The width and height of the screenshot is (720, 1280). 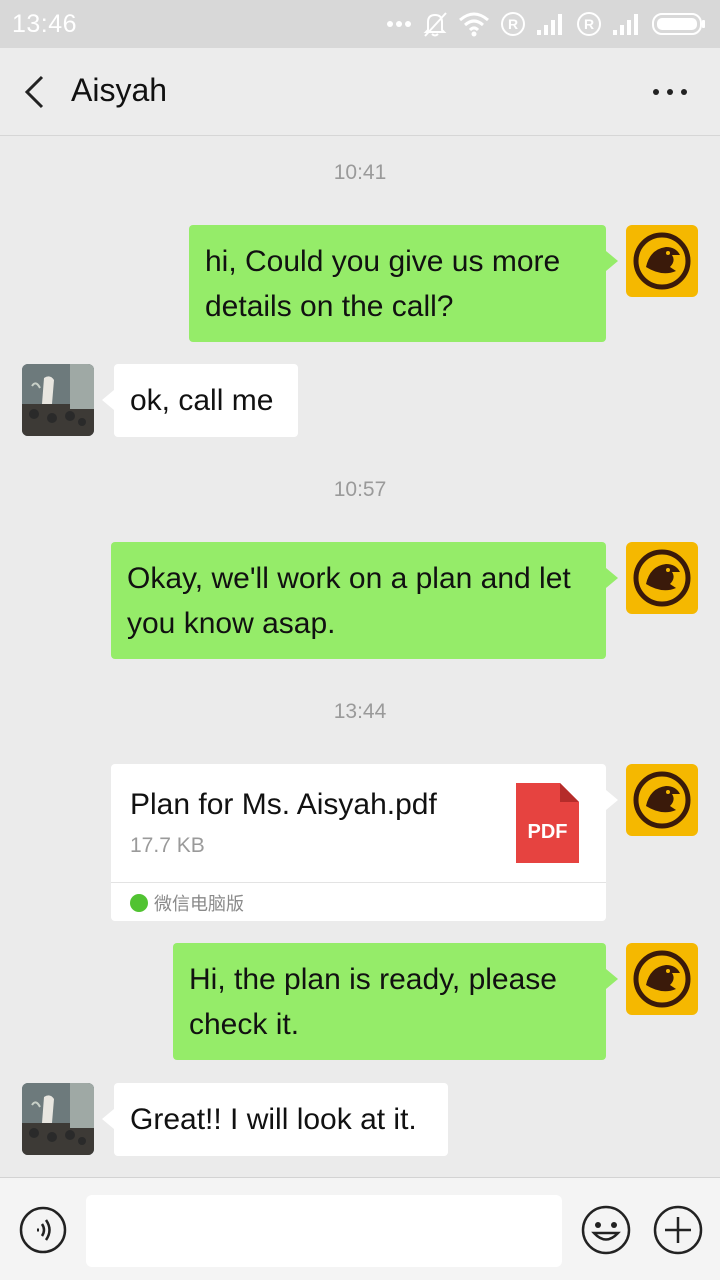 What do you see at coordinates (474, 24) in the screenshot?
I see `wifi-icon` at bounding box center [474, 24].